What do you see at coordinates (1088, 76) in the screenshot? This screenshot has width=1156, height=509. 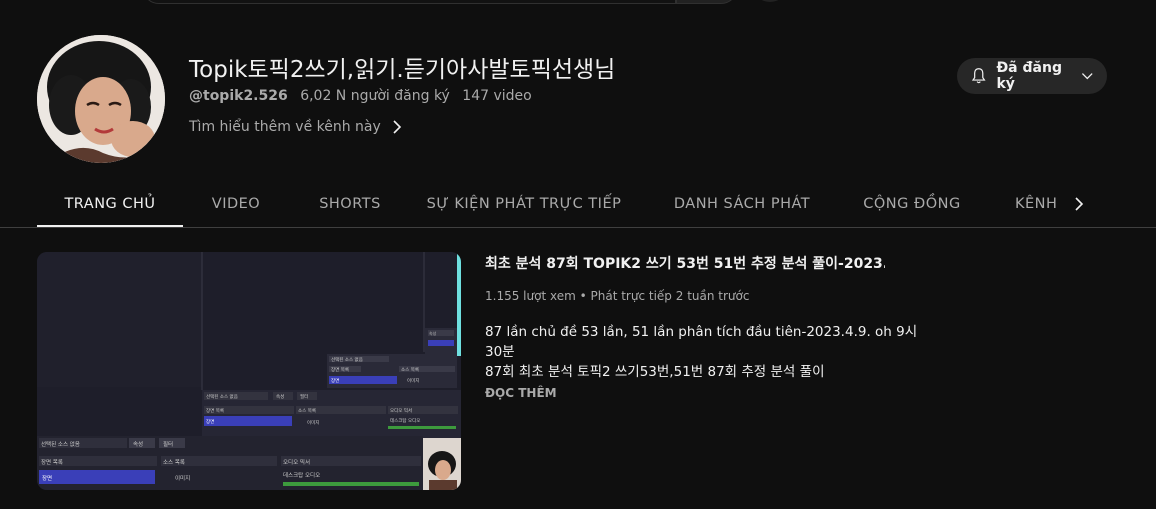 I see `chevron-down-icon` at bounding box center [1088, 76].